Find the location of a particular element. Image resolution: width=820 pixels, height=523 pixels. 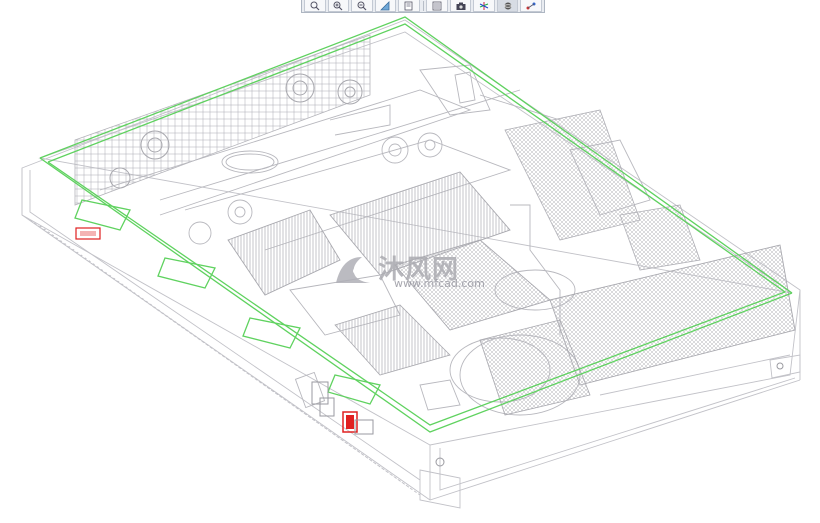

zoom-in-icon is located at coordinates (338, 5).